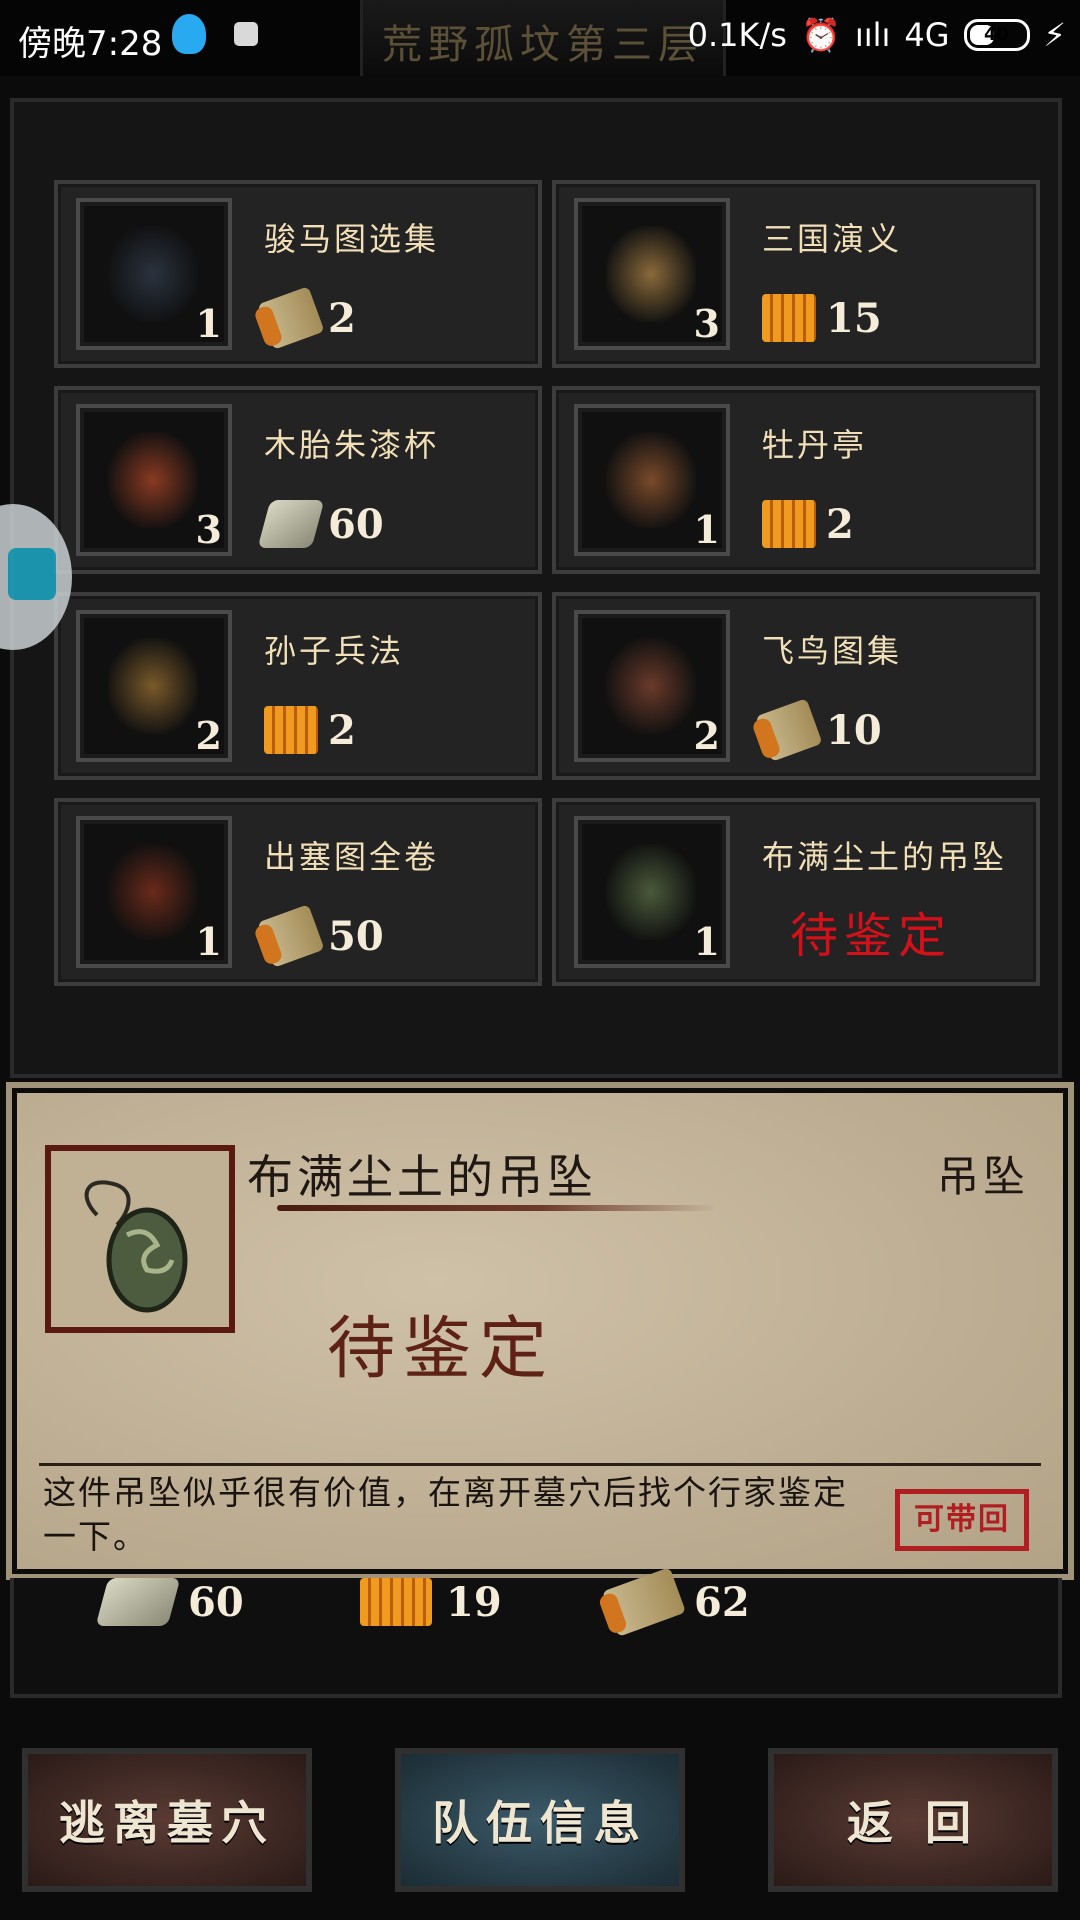 This screenshot has height=1920, width=1080. I want to click on item-price-value: 60, so click(356, 524).